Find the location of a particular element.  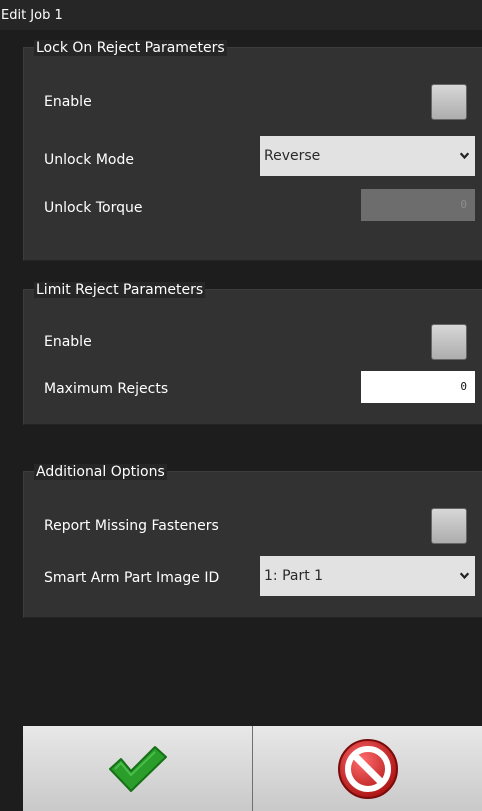

part-image-value: 1: Part 1 is located at coordinates (294, 576).